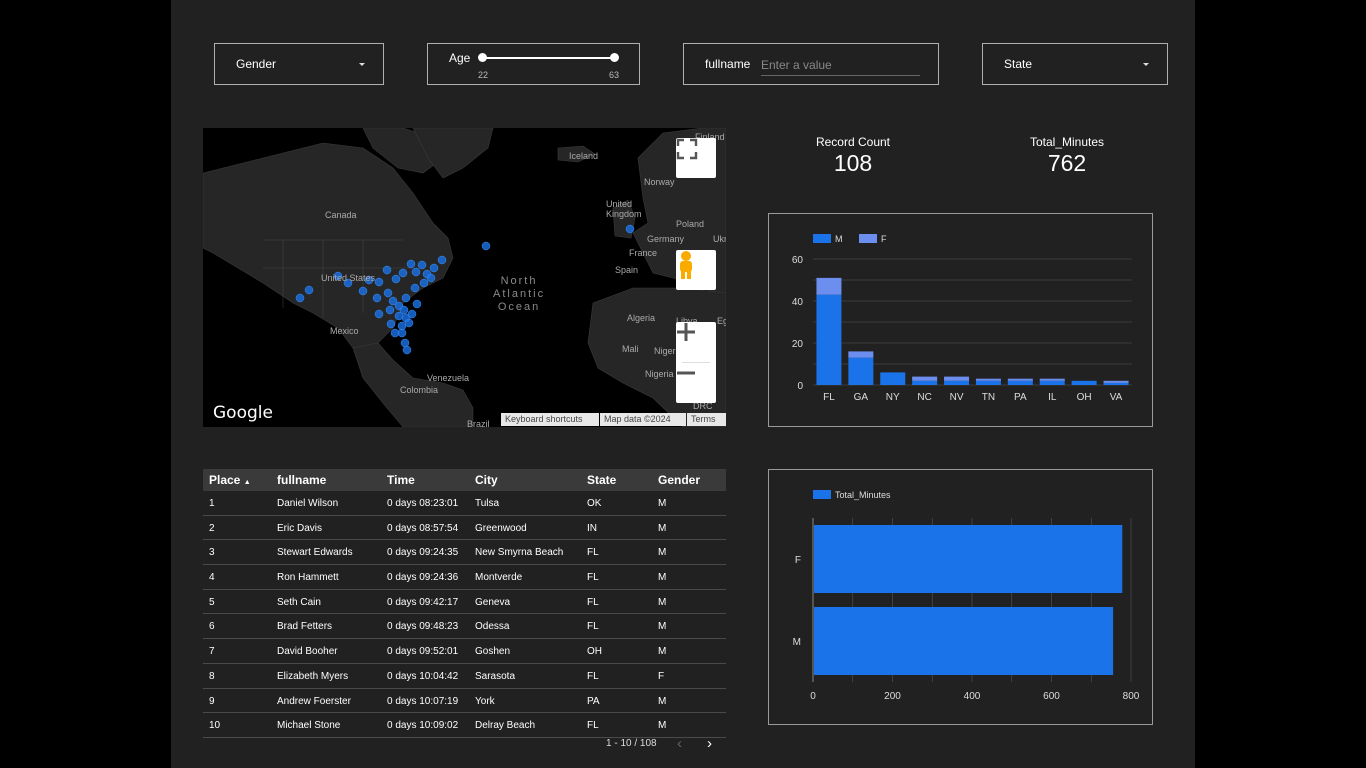  What do you see at coordinates (884, 239) in the screenshot?
I see `legend-label: F` at bounding box center [884, 239].